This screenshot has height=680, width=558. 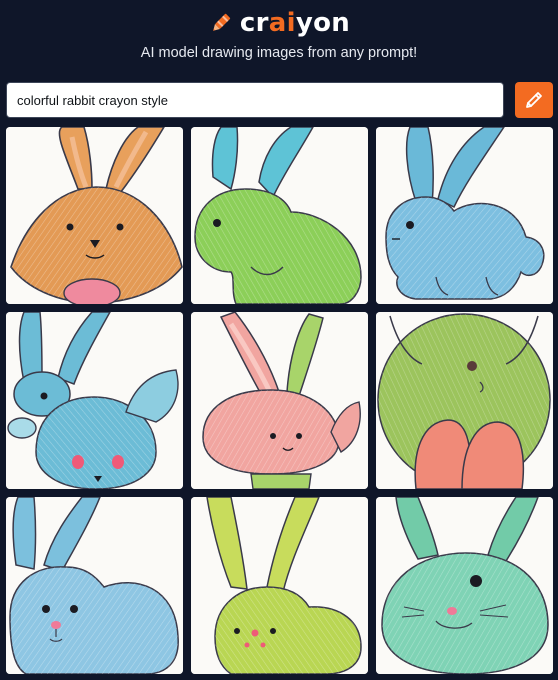 What do you see at coordinates (282, 23) in the screenshot?
I see `logo-accent: ai` at bounding box center [282, 23].